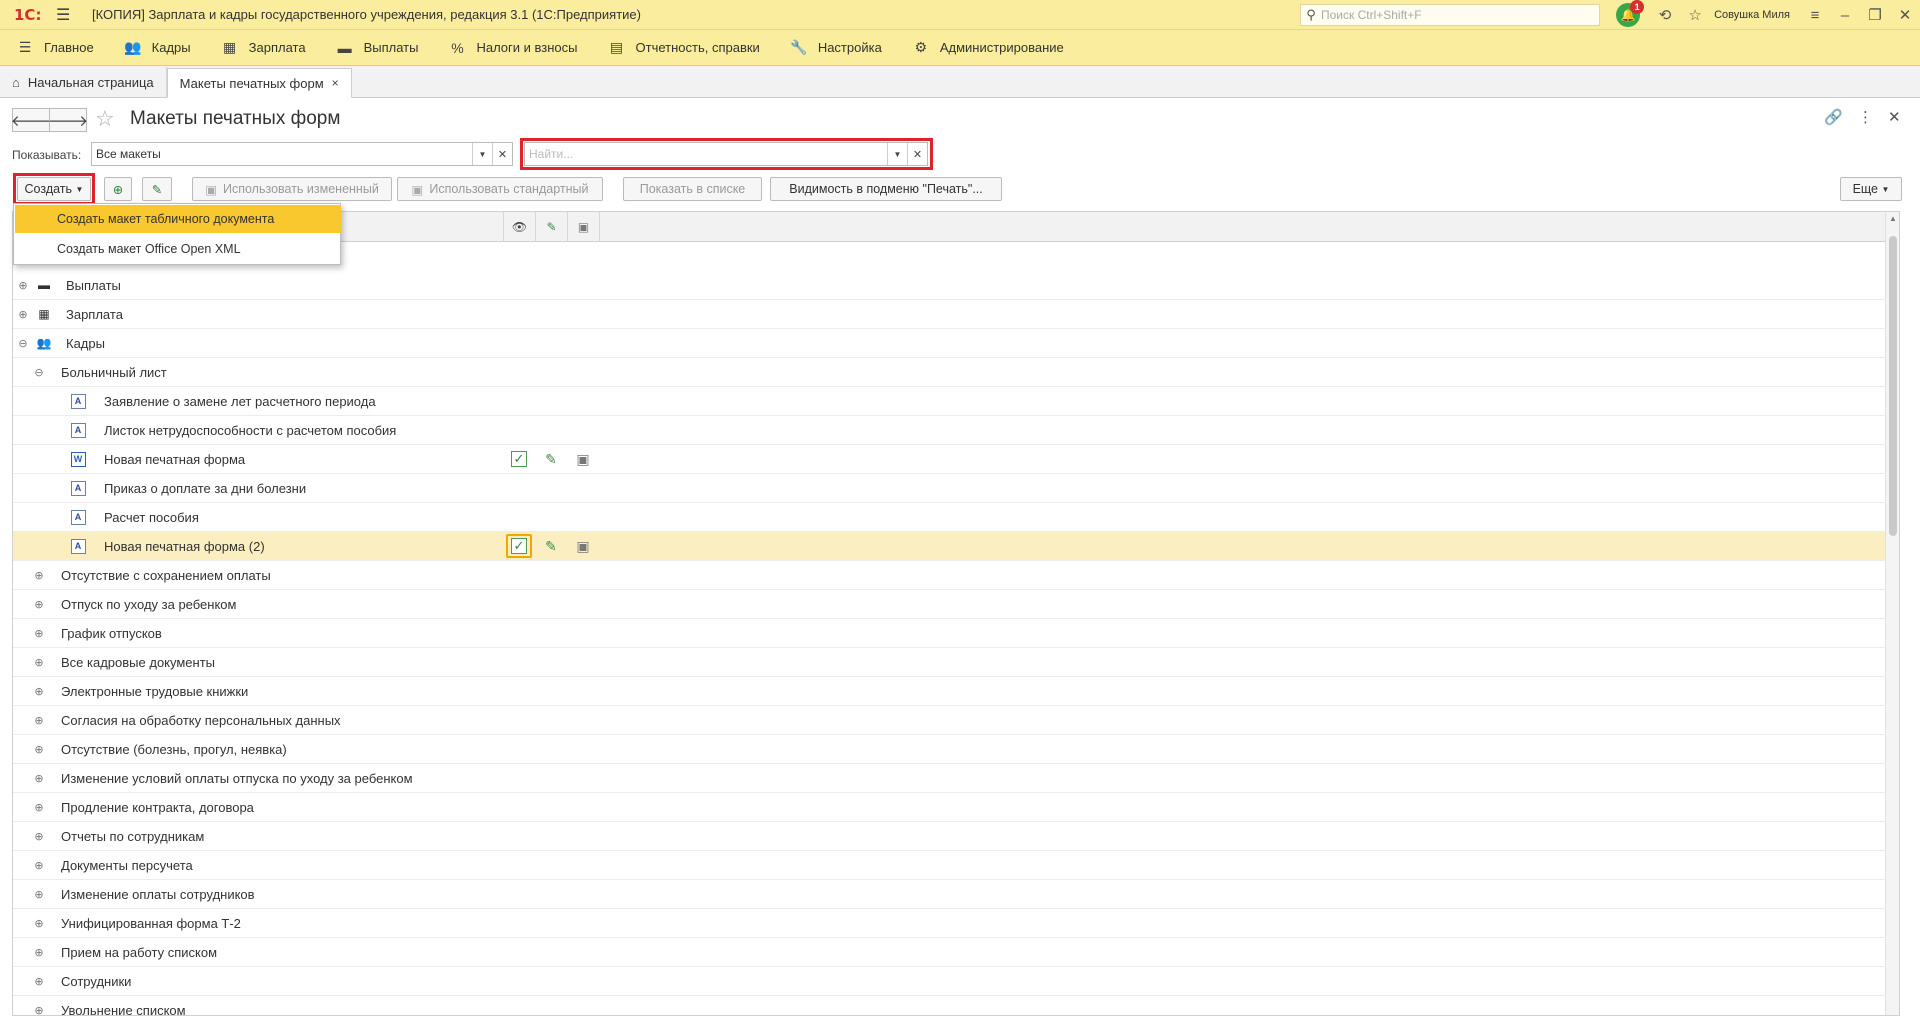 The height and width of the screenshot is (1016, 1920). I want to click on col-stamp-icon: ▣, so click(583, 227).